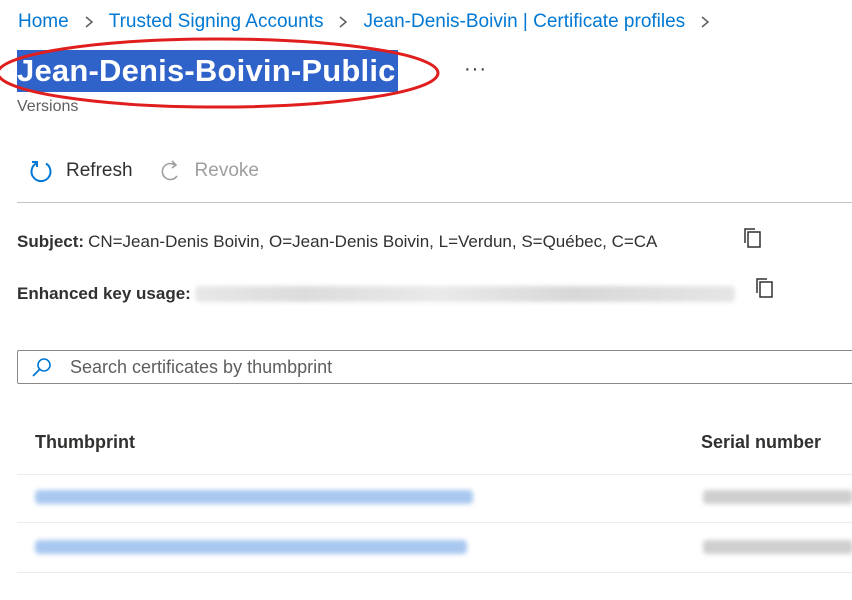  What do you see at coordinates (475, 69) in the screenshot?
I see `more-options-button: ···` at bounding box center [475, 69].